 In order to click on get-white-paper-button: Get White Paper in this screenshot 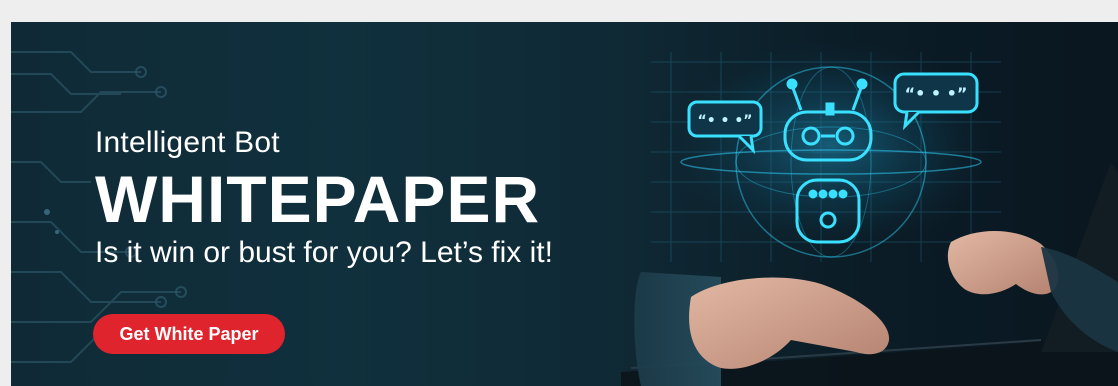, I will do `click(189, 334)`.